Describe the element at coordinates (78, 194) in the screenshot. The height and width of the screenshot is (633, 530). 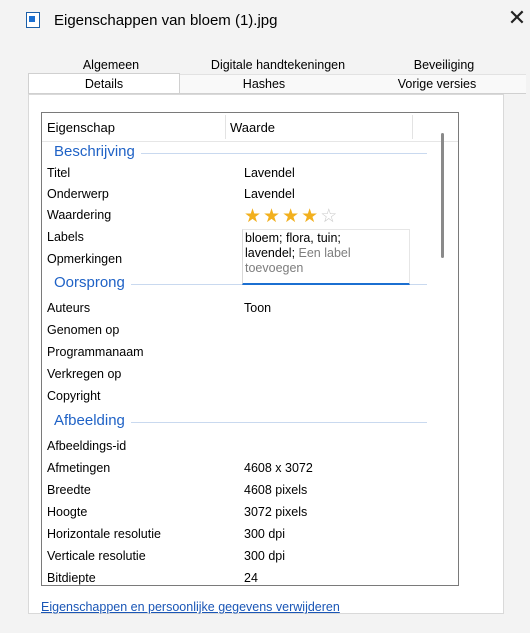
I see `property-name: Onderwerp` at that location.